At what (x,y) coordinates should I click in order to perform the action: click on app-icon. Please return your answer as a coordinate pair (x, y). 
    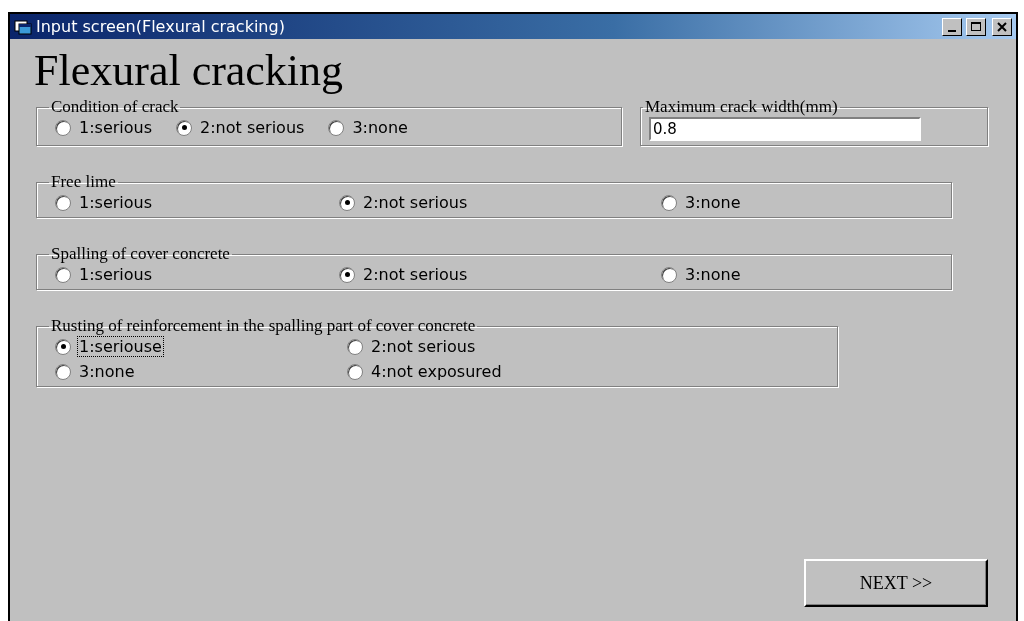
    Looking at the image, I should click on (23, 26).